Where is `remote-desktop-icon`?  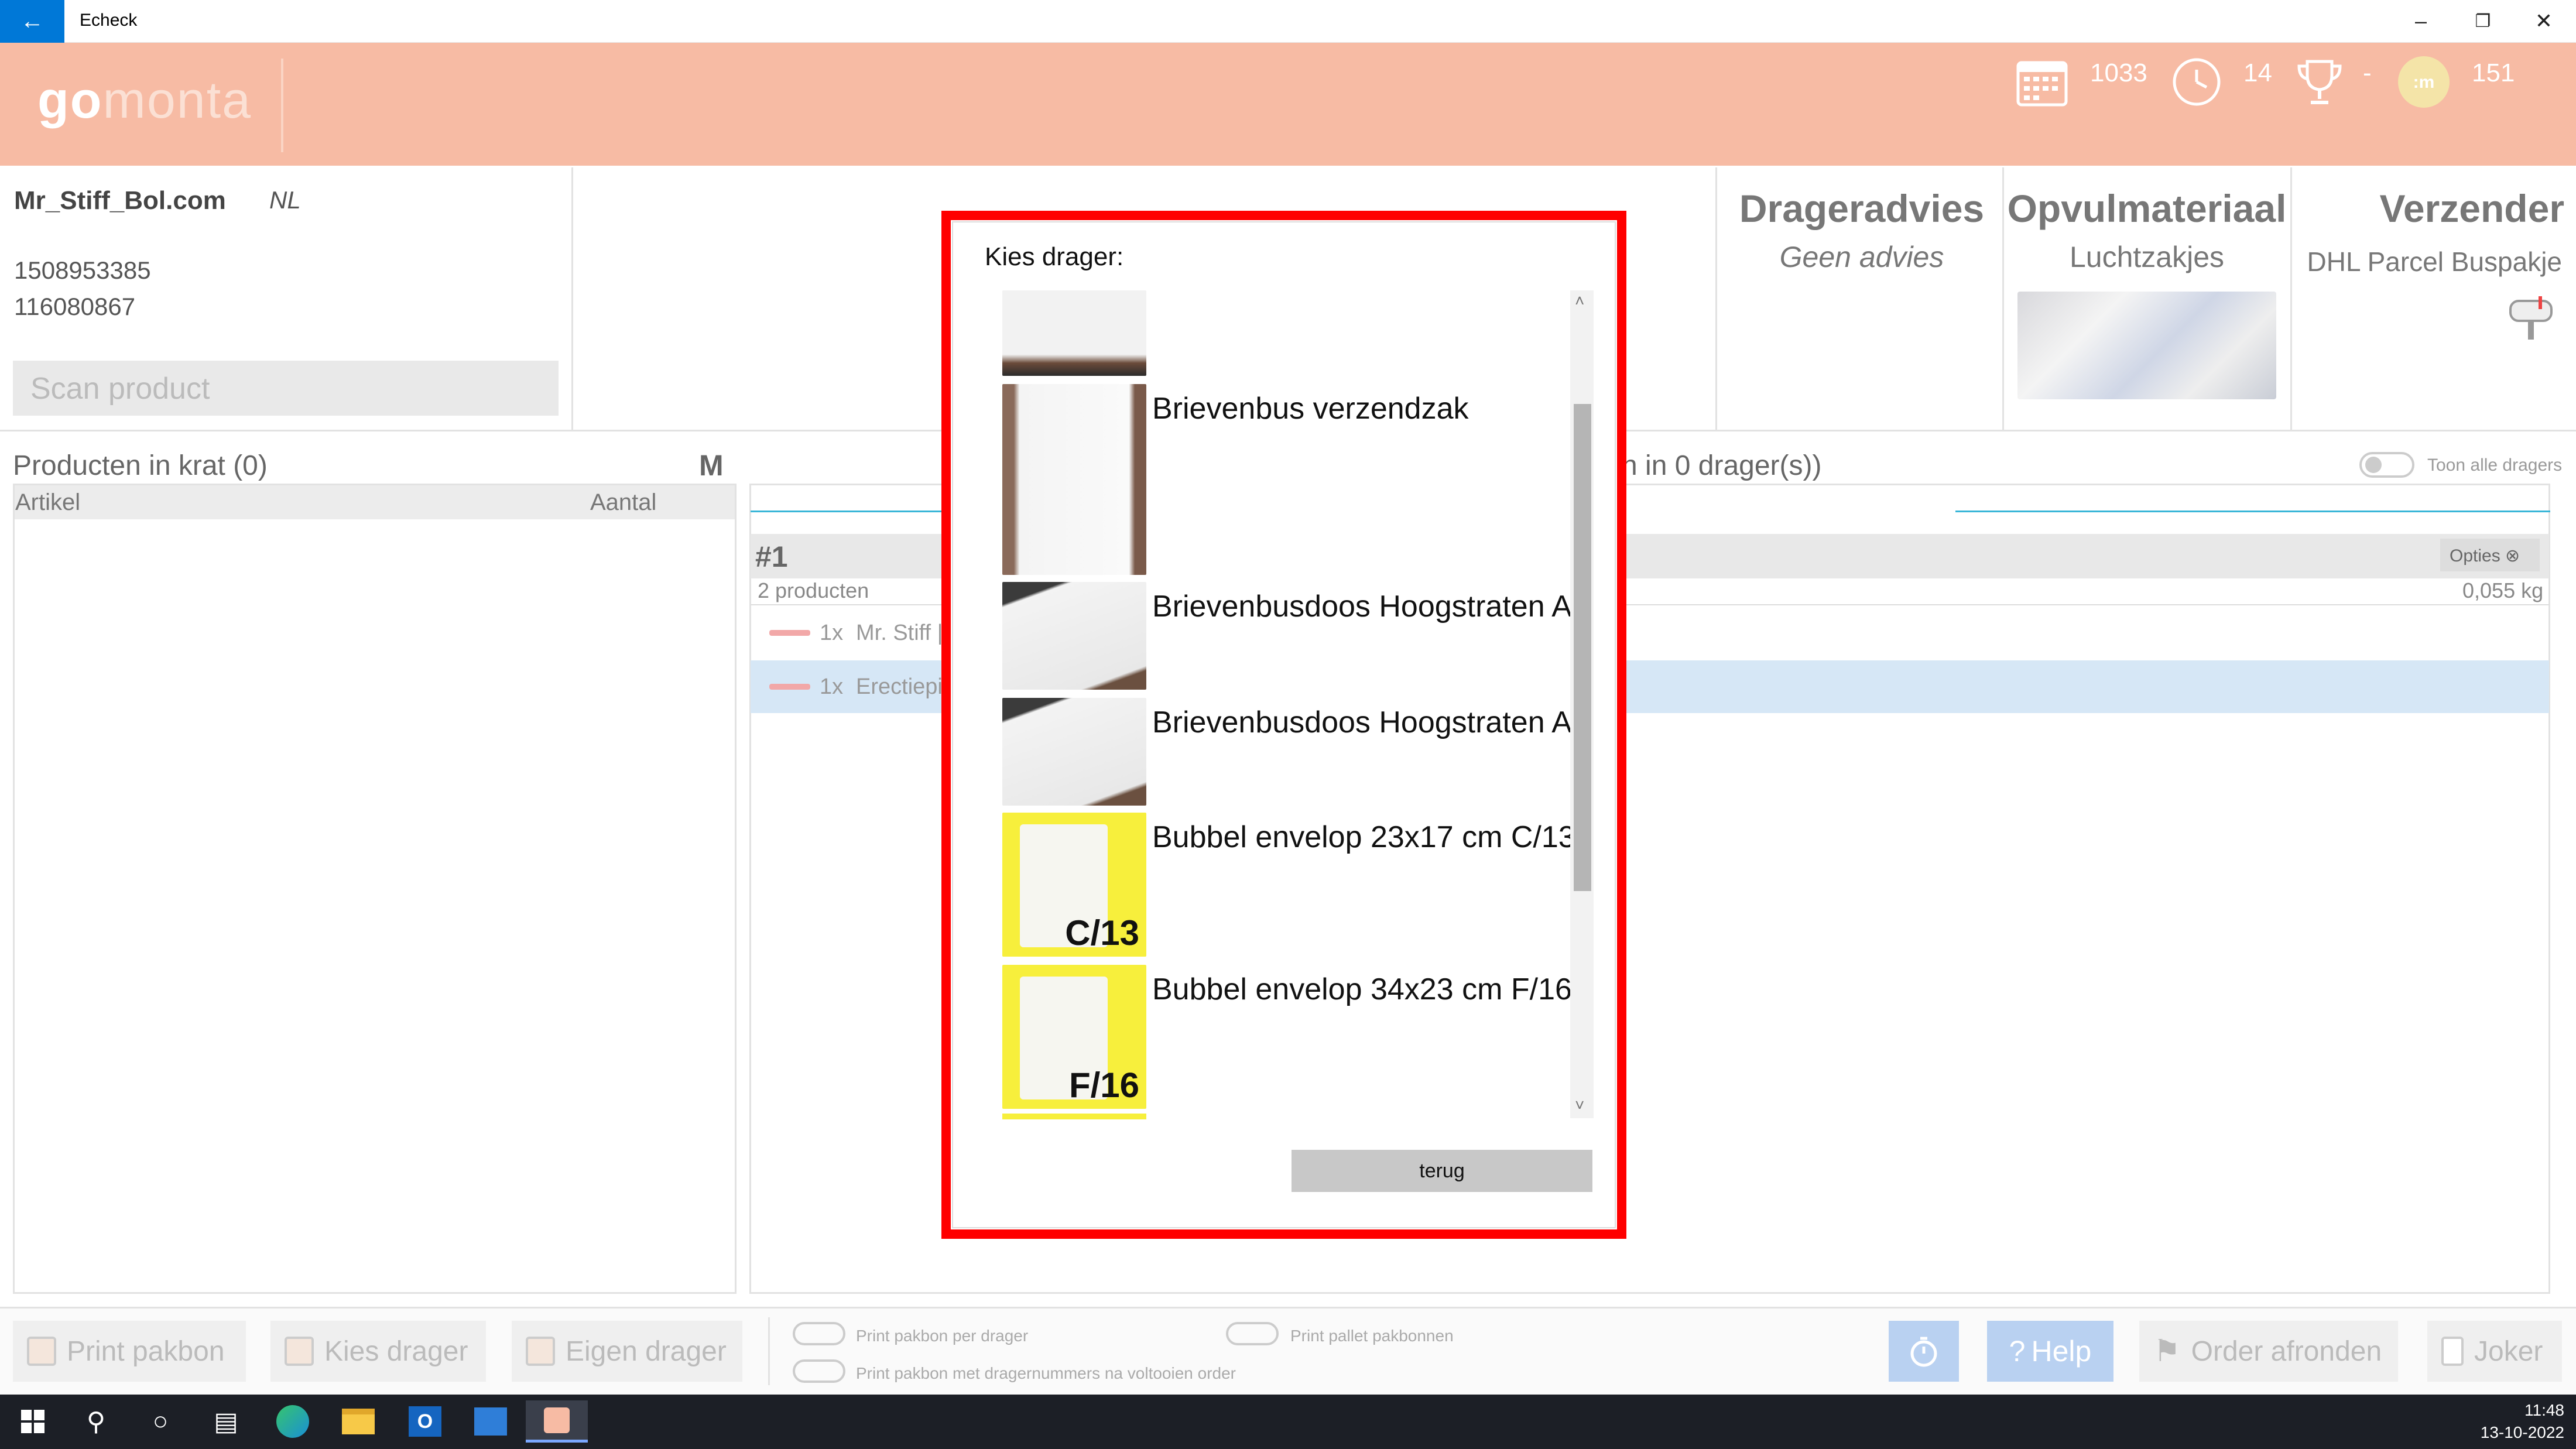
remote-desktop-icon is located at coordinates (491, 1421).